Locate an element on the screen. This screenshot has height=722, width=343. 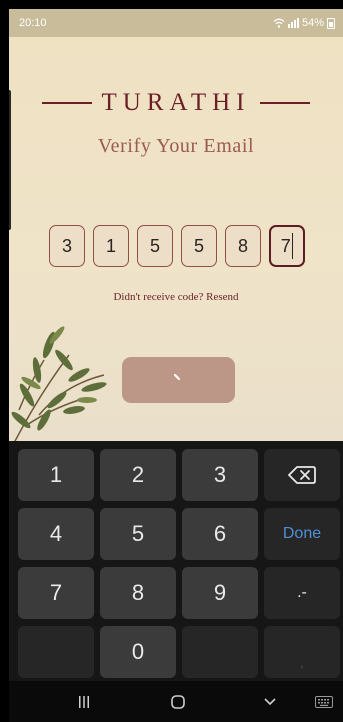
otp-digit-value: 1 is located at coordinates (110, 245).